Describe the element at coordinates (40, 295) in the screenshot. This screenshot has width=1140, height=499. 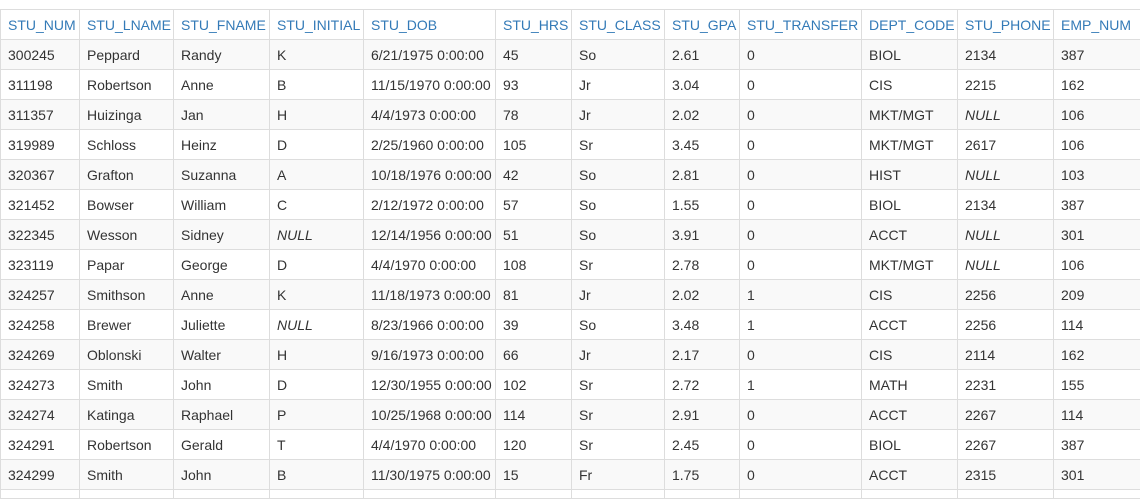
I see `cell-stu-num: 324257` at that location.